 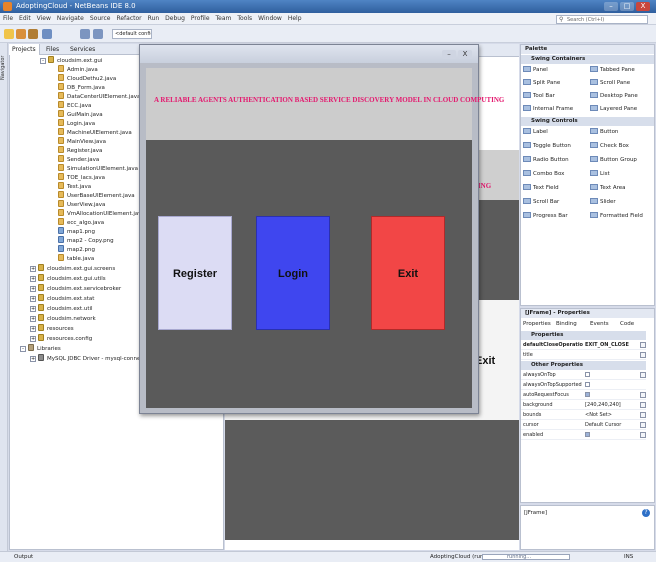 What do you see at coordinates (609, 146) in the screenshot?
I see `palette-item: Check Box` at bounding box center [609, 146].